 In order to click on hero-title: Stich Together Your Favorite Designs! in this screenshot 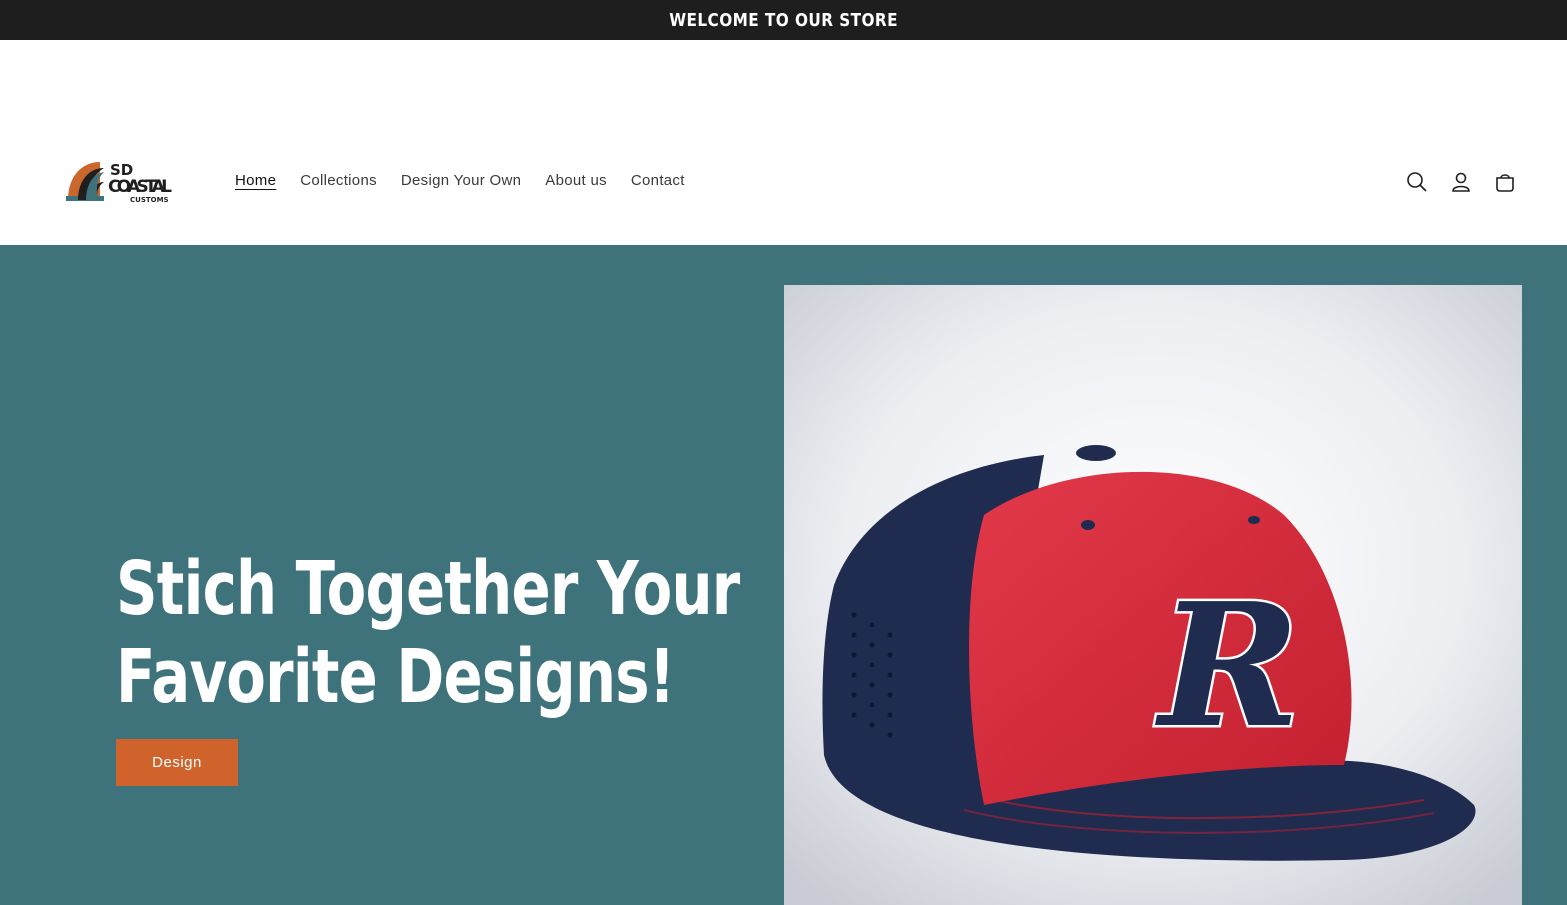, I will do `click(428, 633)`.